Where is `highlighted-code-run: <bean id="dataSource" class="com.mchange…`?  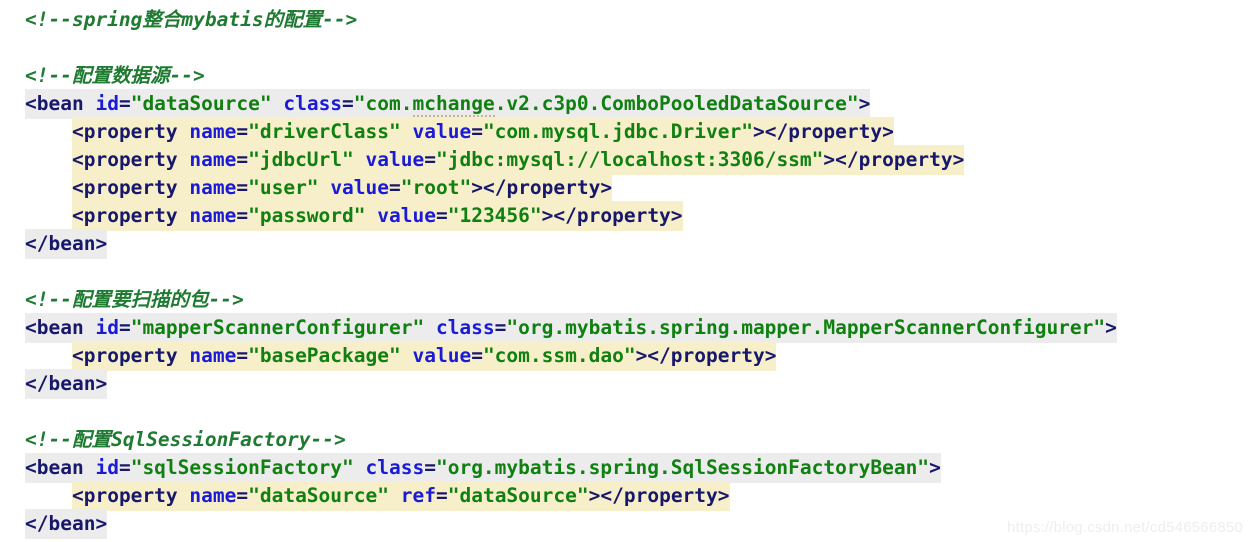 highlighted-code-run: <bean id="dataSource" class="com.mchange… is located at coordinates (448, 104).